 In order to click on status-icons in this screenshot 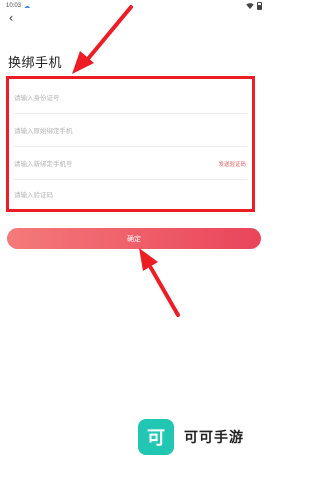, I will do `click(254, 6)`.